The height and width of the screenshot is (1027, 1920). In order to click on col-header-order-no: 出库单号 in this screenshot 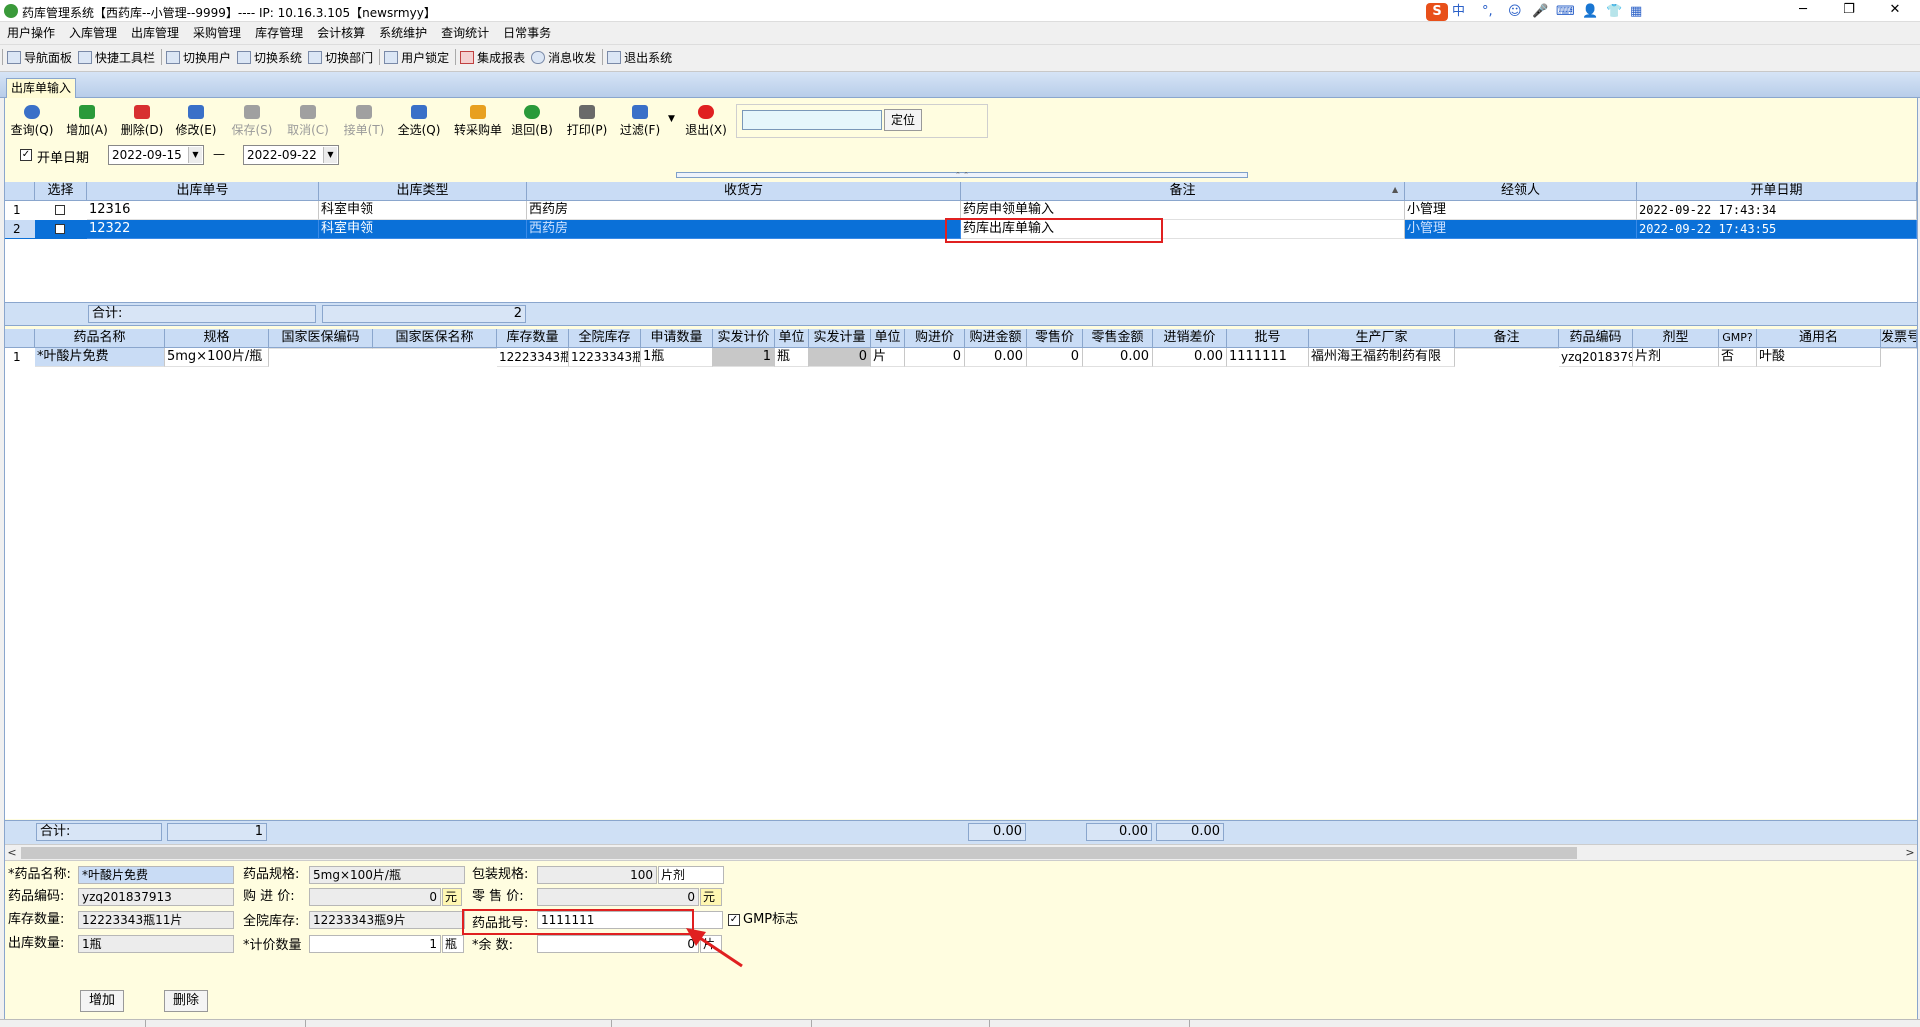, I will do `click(203, 191)`.